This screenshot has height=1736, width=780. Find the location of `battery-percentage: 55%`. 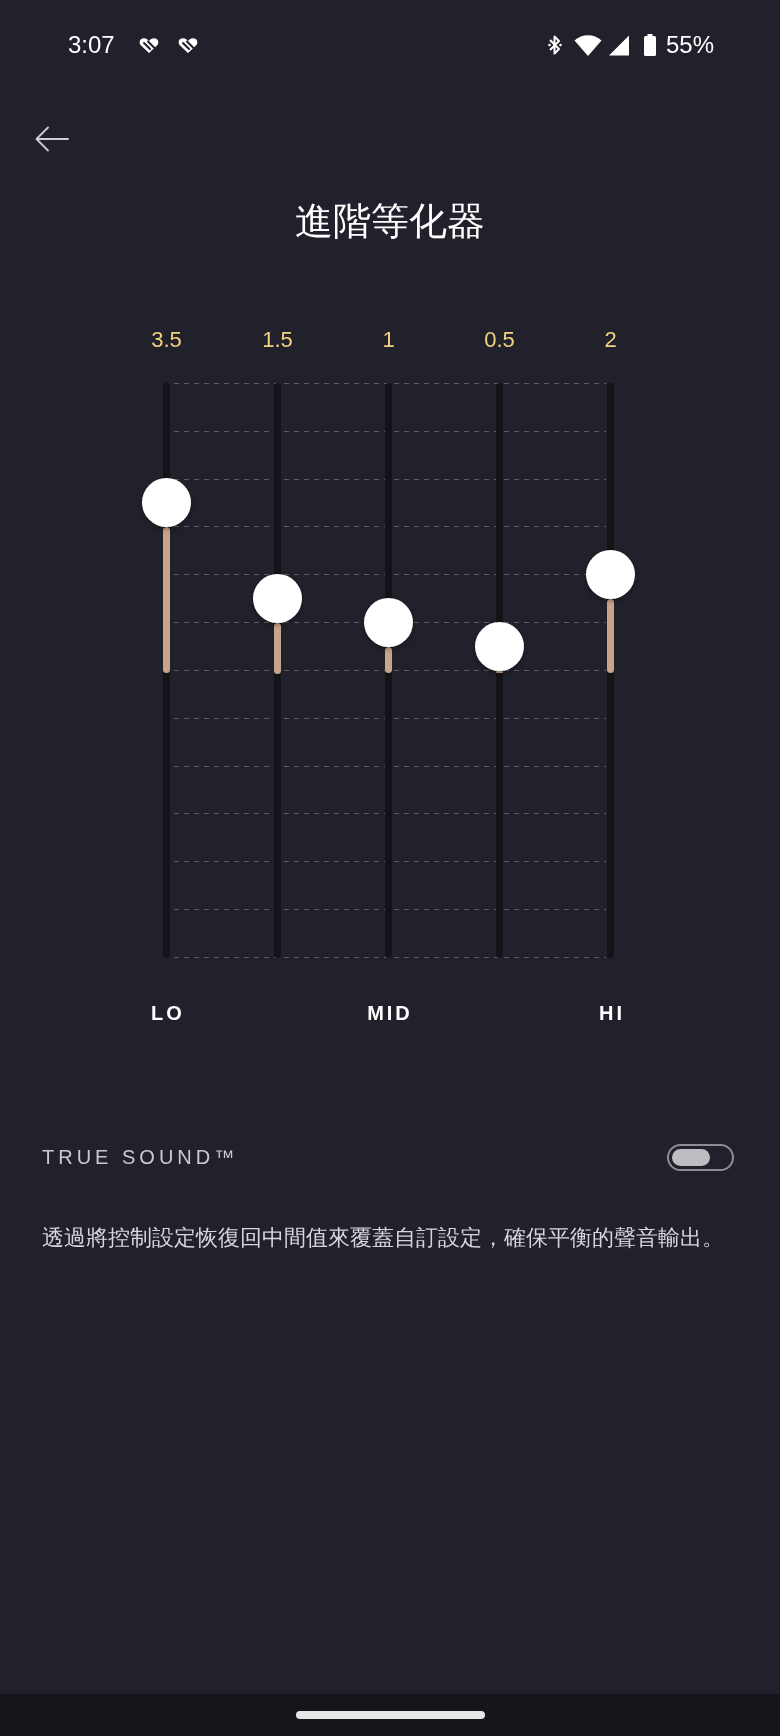

battery-percentage: 55% is located at coordinates (689, 45).